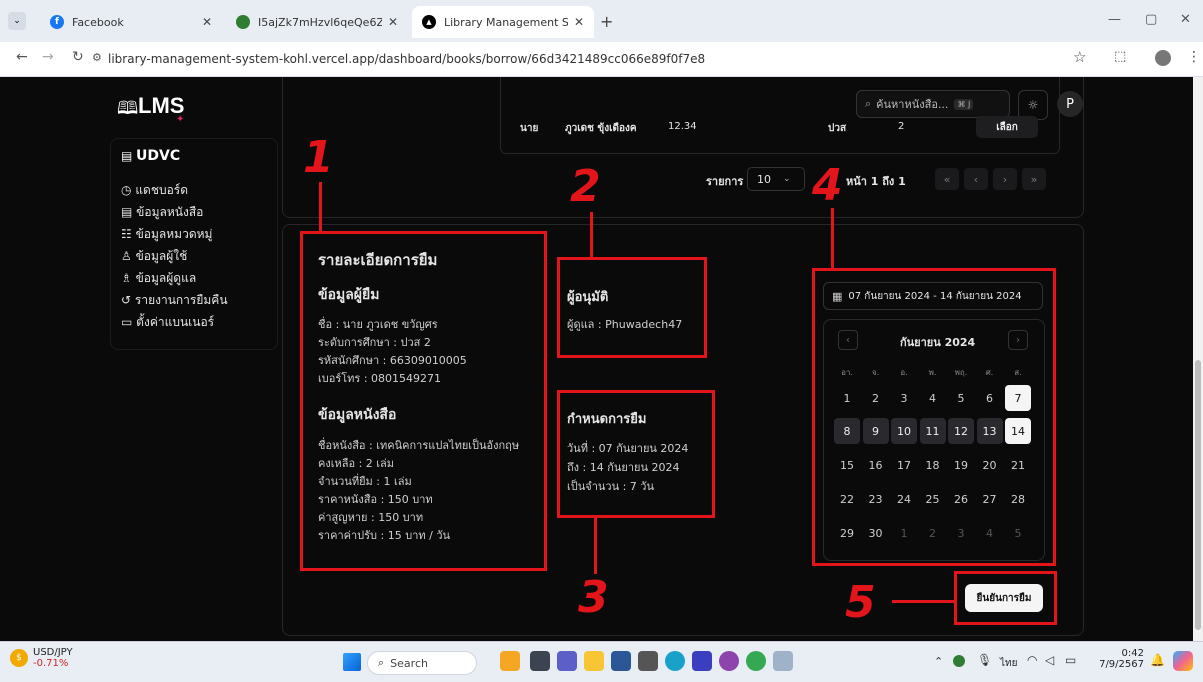  What do you see at coordinates (170, 212) in the screenshot?
I see `sidebar-item-label: ข้อมูลหนังสือ` at bounding box center [170, 212].